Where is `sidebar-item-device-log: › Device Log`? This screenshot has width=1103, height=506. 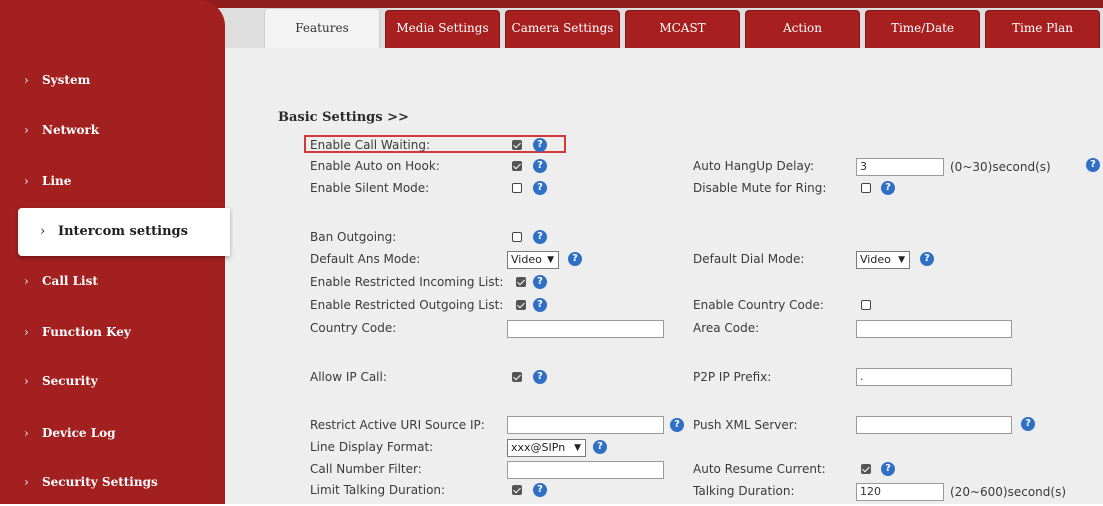
sidebar-item-device-log: › Device Log is located at coordinates (112, 433).